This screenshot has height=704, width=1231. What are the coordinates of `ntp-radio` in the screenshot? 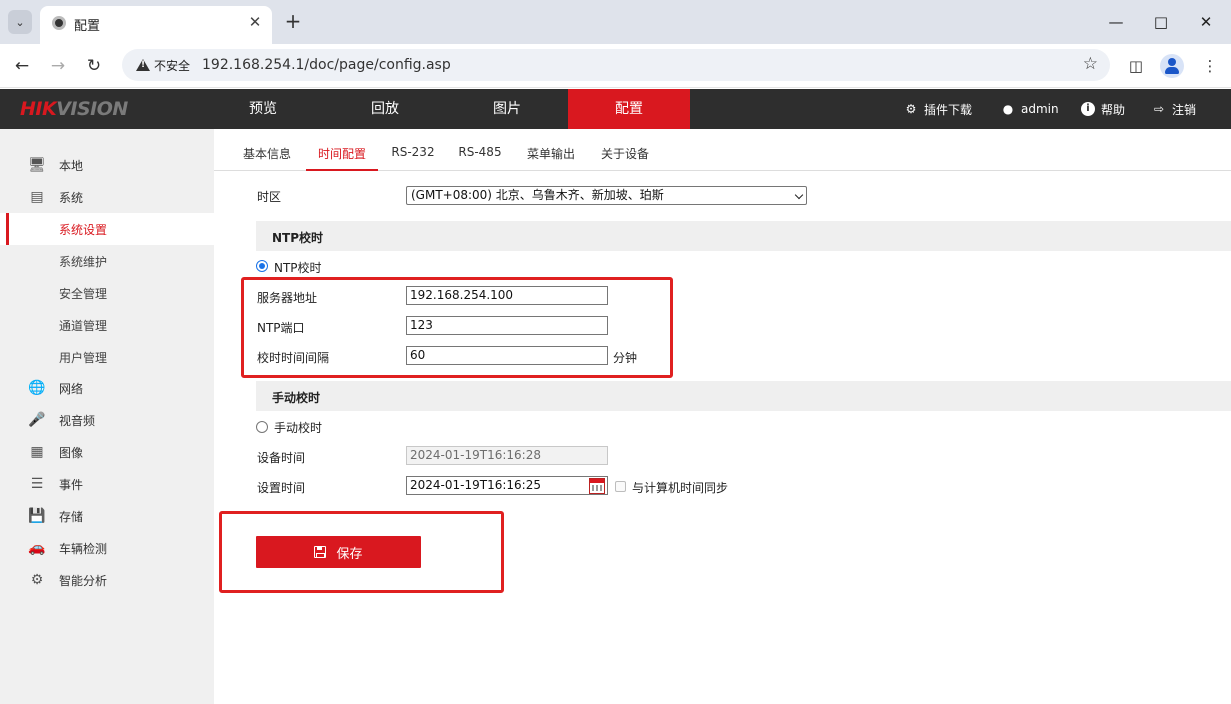 It's located at (262, 266).